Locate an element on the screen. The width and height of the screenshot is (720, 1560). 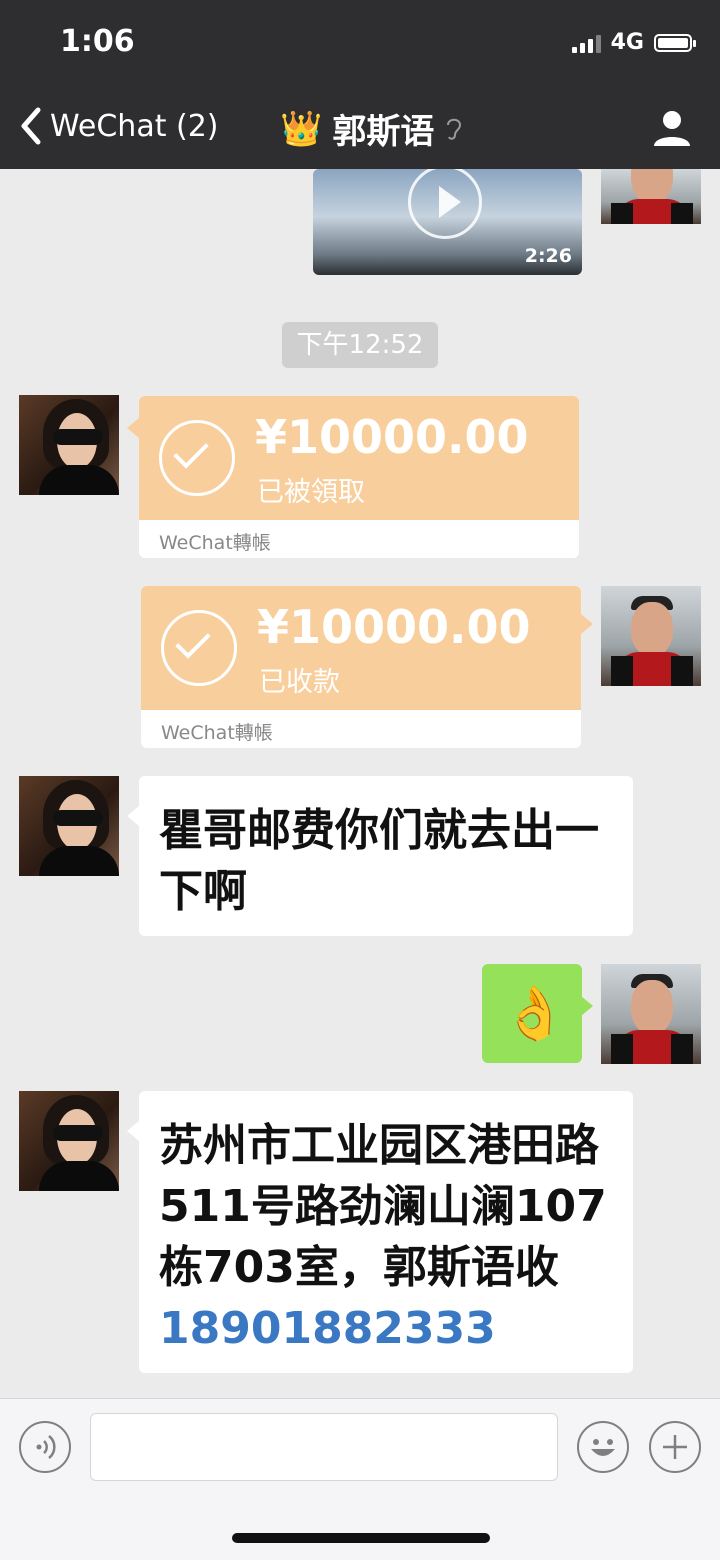
message-input is located at coordinates (324, 1447).